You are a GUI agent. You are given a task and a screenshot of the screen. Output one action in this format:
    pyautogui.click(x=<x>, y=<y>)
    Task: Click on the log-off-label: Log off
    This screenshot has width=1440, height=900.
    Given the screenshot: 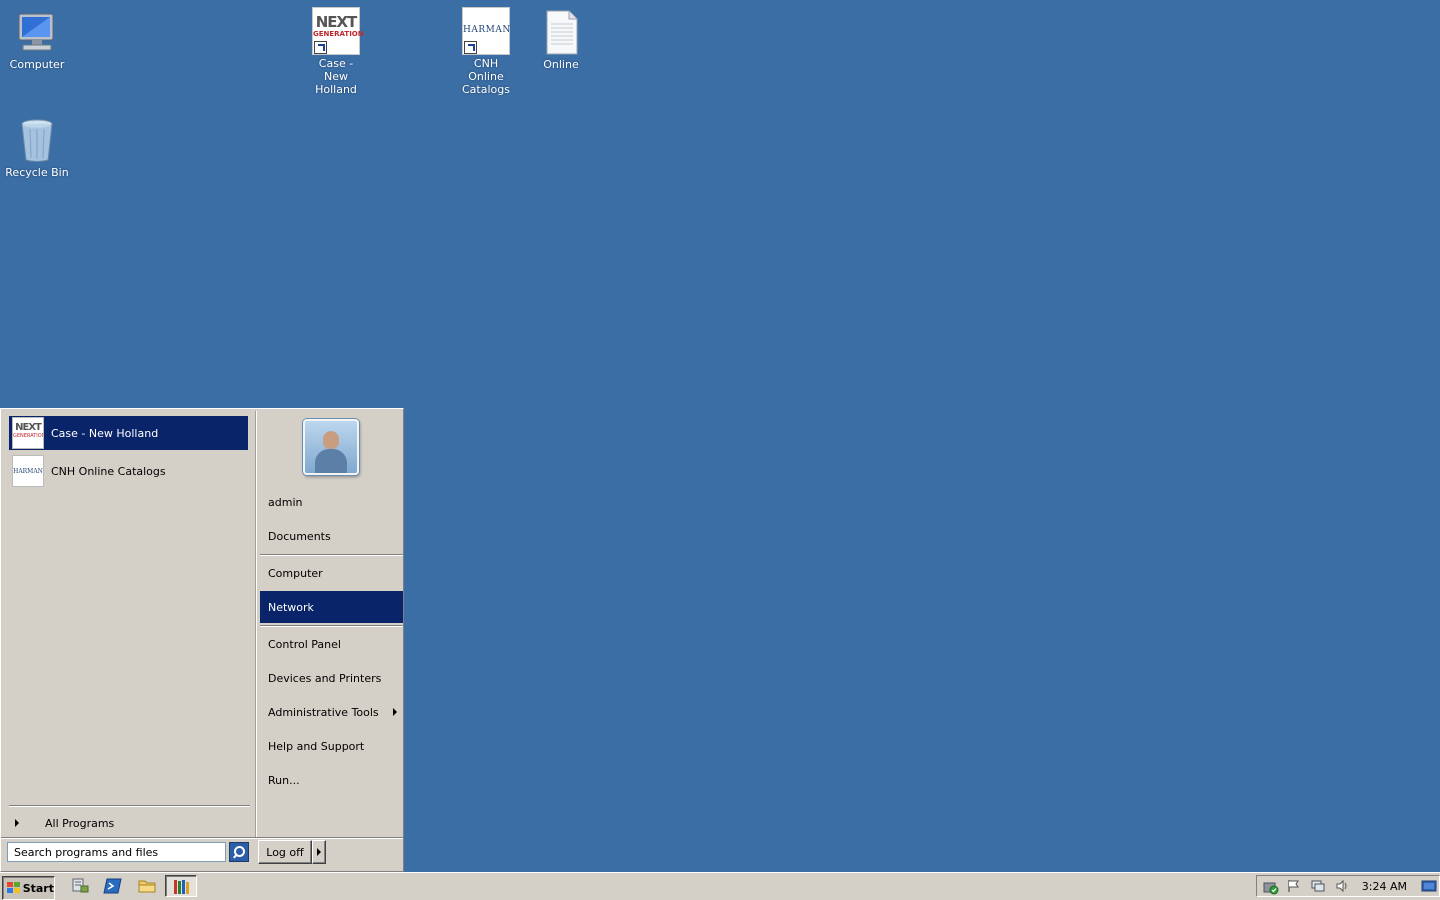 What is the action you would take?
    pyautogui.click(x=285, y=852)
    